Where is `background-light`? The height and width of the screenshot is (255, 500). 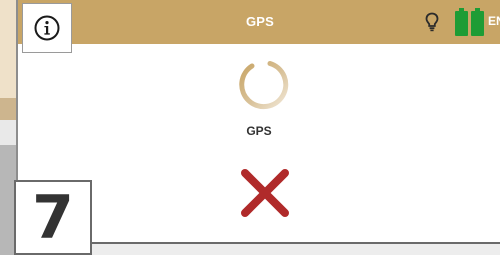
background-light is located at coordinates (8, 132).